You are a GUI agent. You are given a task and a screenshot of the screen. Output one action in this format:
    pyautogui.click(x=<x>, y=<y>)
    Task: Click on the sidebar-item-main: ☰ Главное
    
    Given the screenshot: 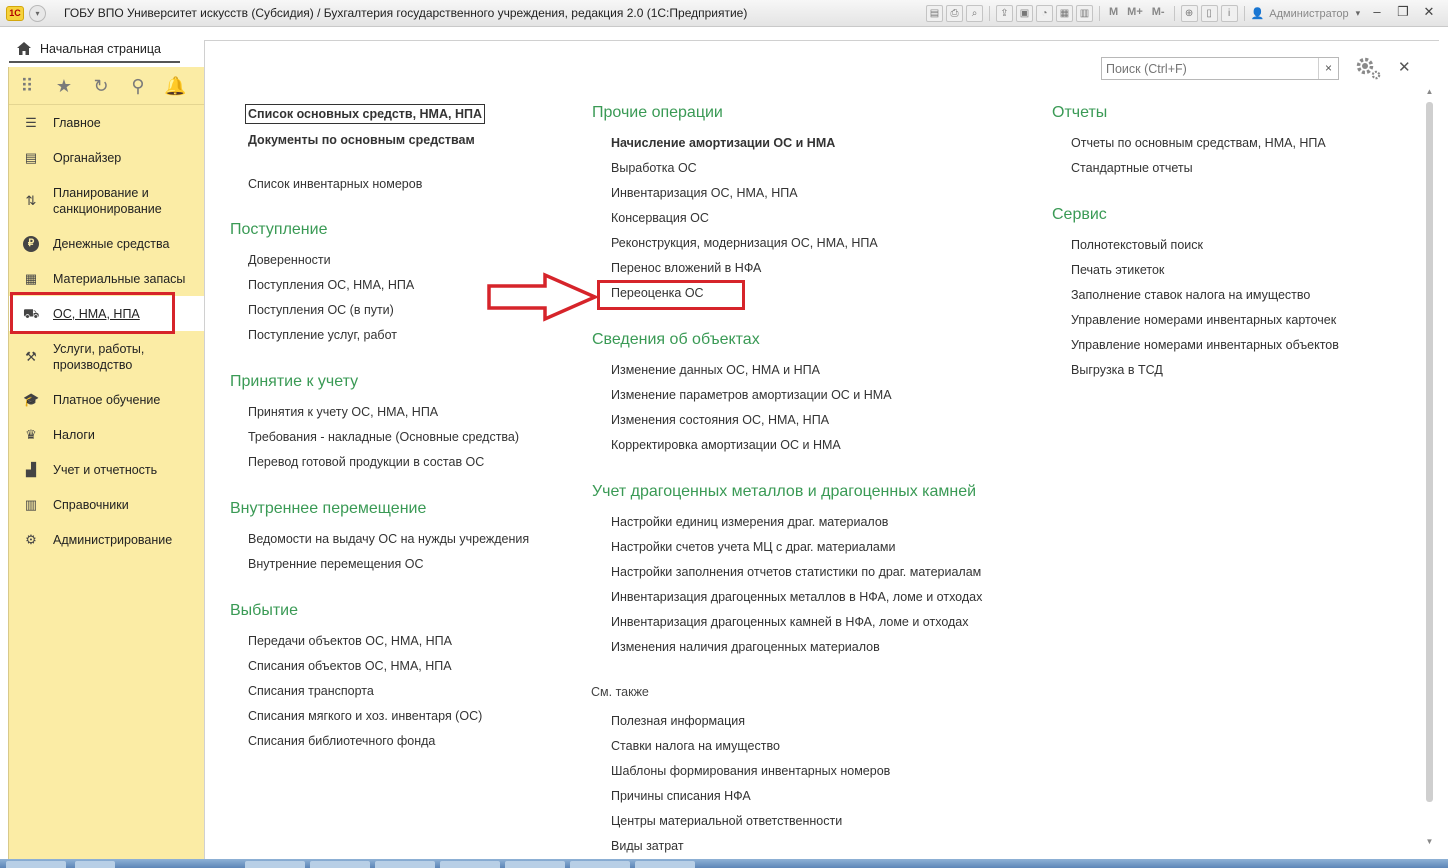 What is the action you would take?
    pyautogui.click(x=106, y=122)
    